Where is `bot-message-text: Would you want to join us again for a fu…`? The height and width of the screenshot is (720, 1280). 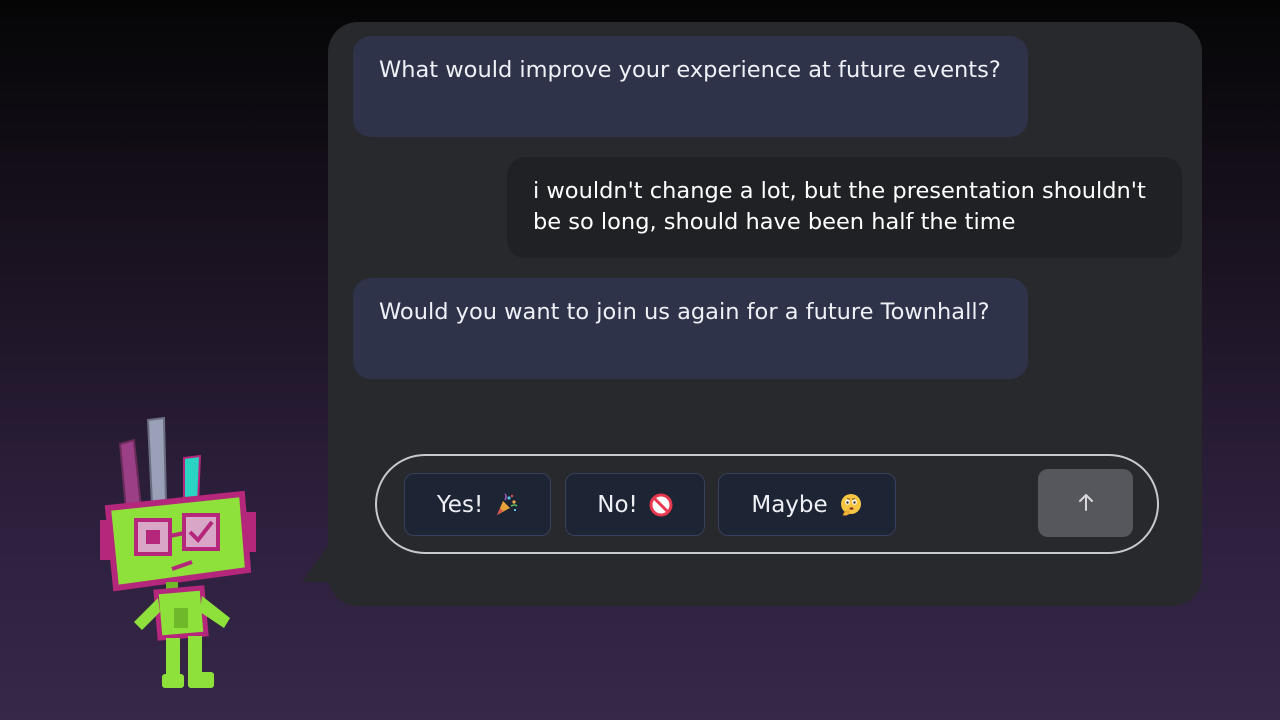
bot-message-text: Would you want to join us again for a fu… is located at coordinates (684, 312).